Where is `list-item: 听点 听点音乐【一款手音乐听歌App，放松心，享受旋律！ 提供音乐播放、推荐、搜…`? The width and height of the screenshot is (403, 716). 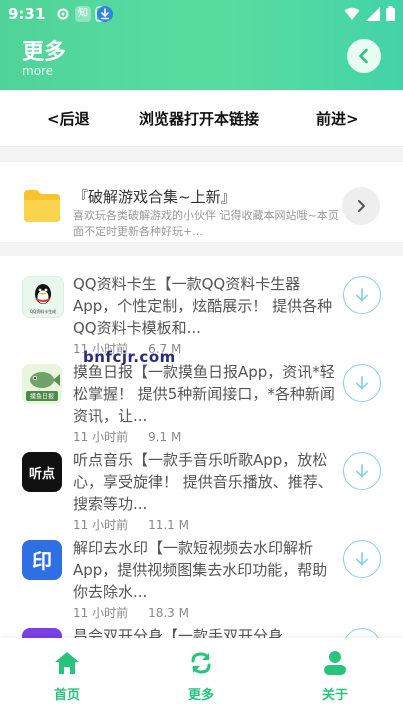
list-item: 听点 听点音乐【一款手音乐听歌App，放松心，享受旋律！ 提供音乐播放、推荐、搜… is located at coordinates (201, 485).